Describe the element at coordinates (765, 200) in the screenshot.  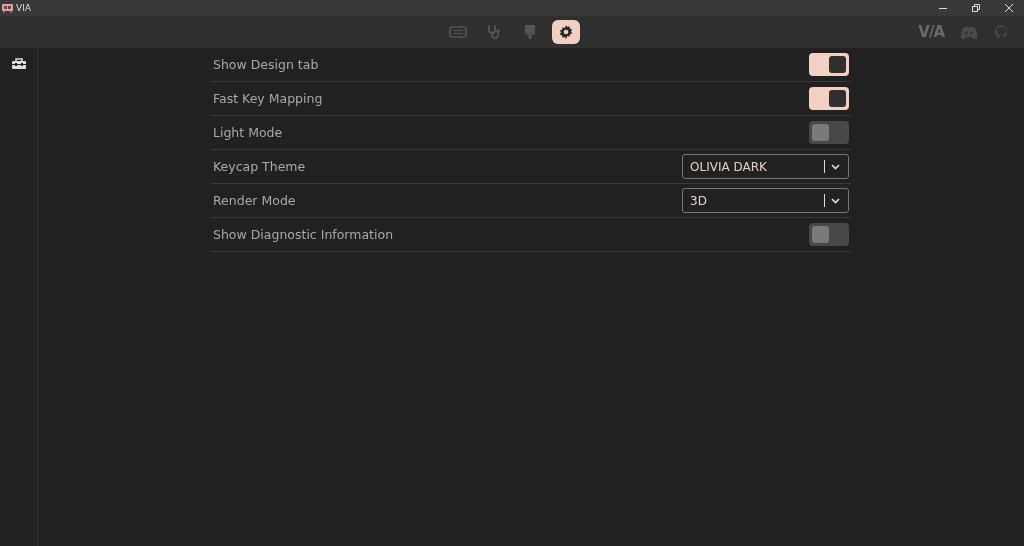
I see `select-field: 3D` at that location.